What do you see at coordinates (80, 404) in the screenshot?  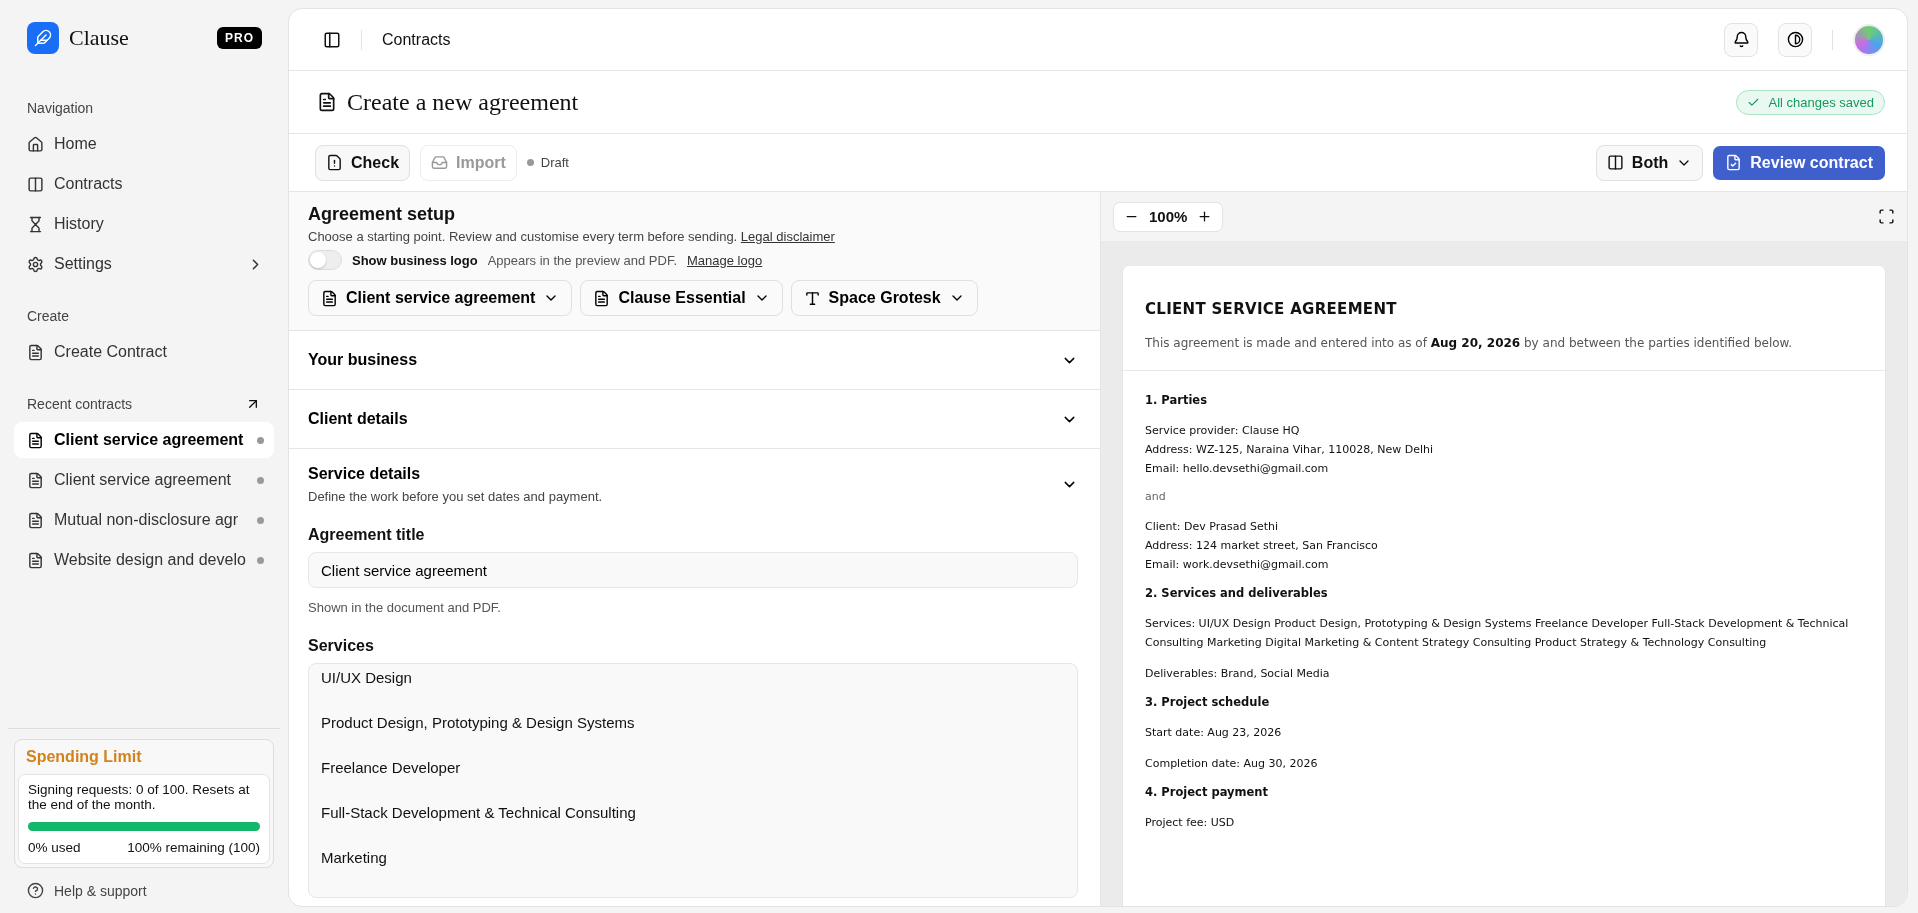 I see `section-title: Recent contracts` at bounding box center [80, 404].